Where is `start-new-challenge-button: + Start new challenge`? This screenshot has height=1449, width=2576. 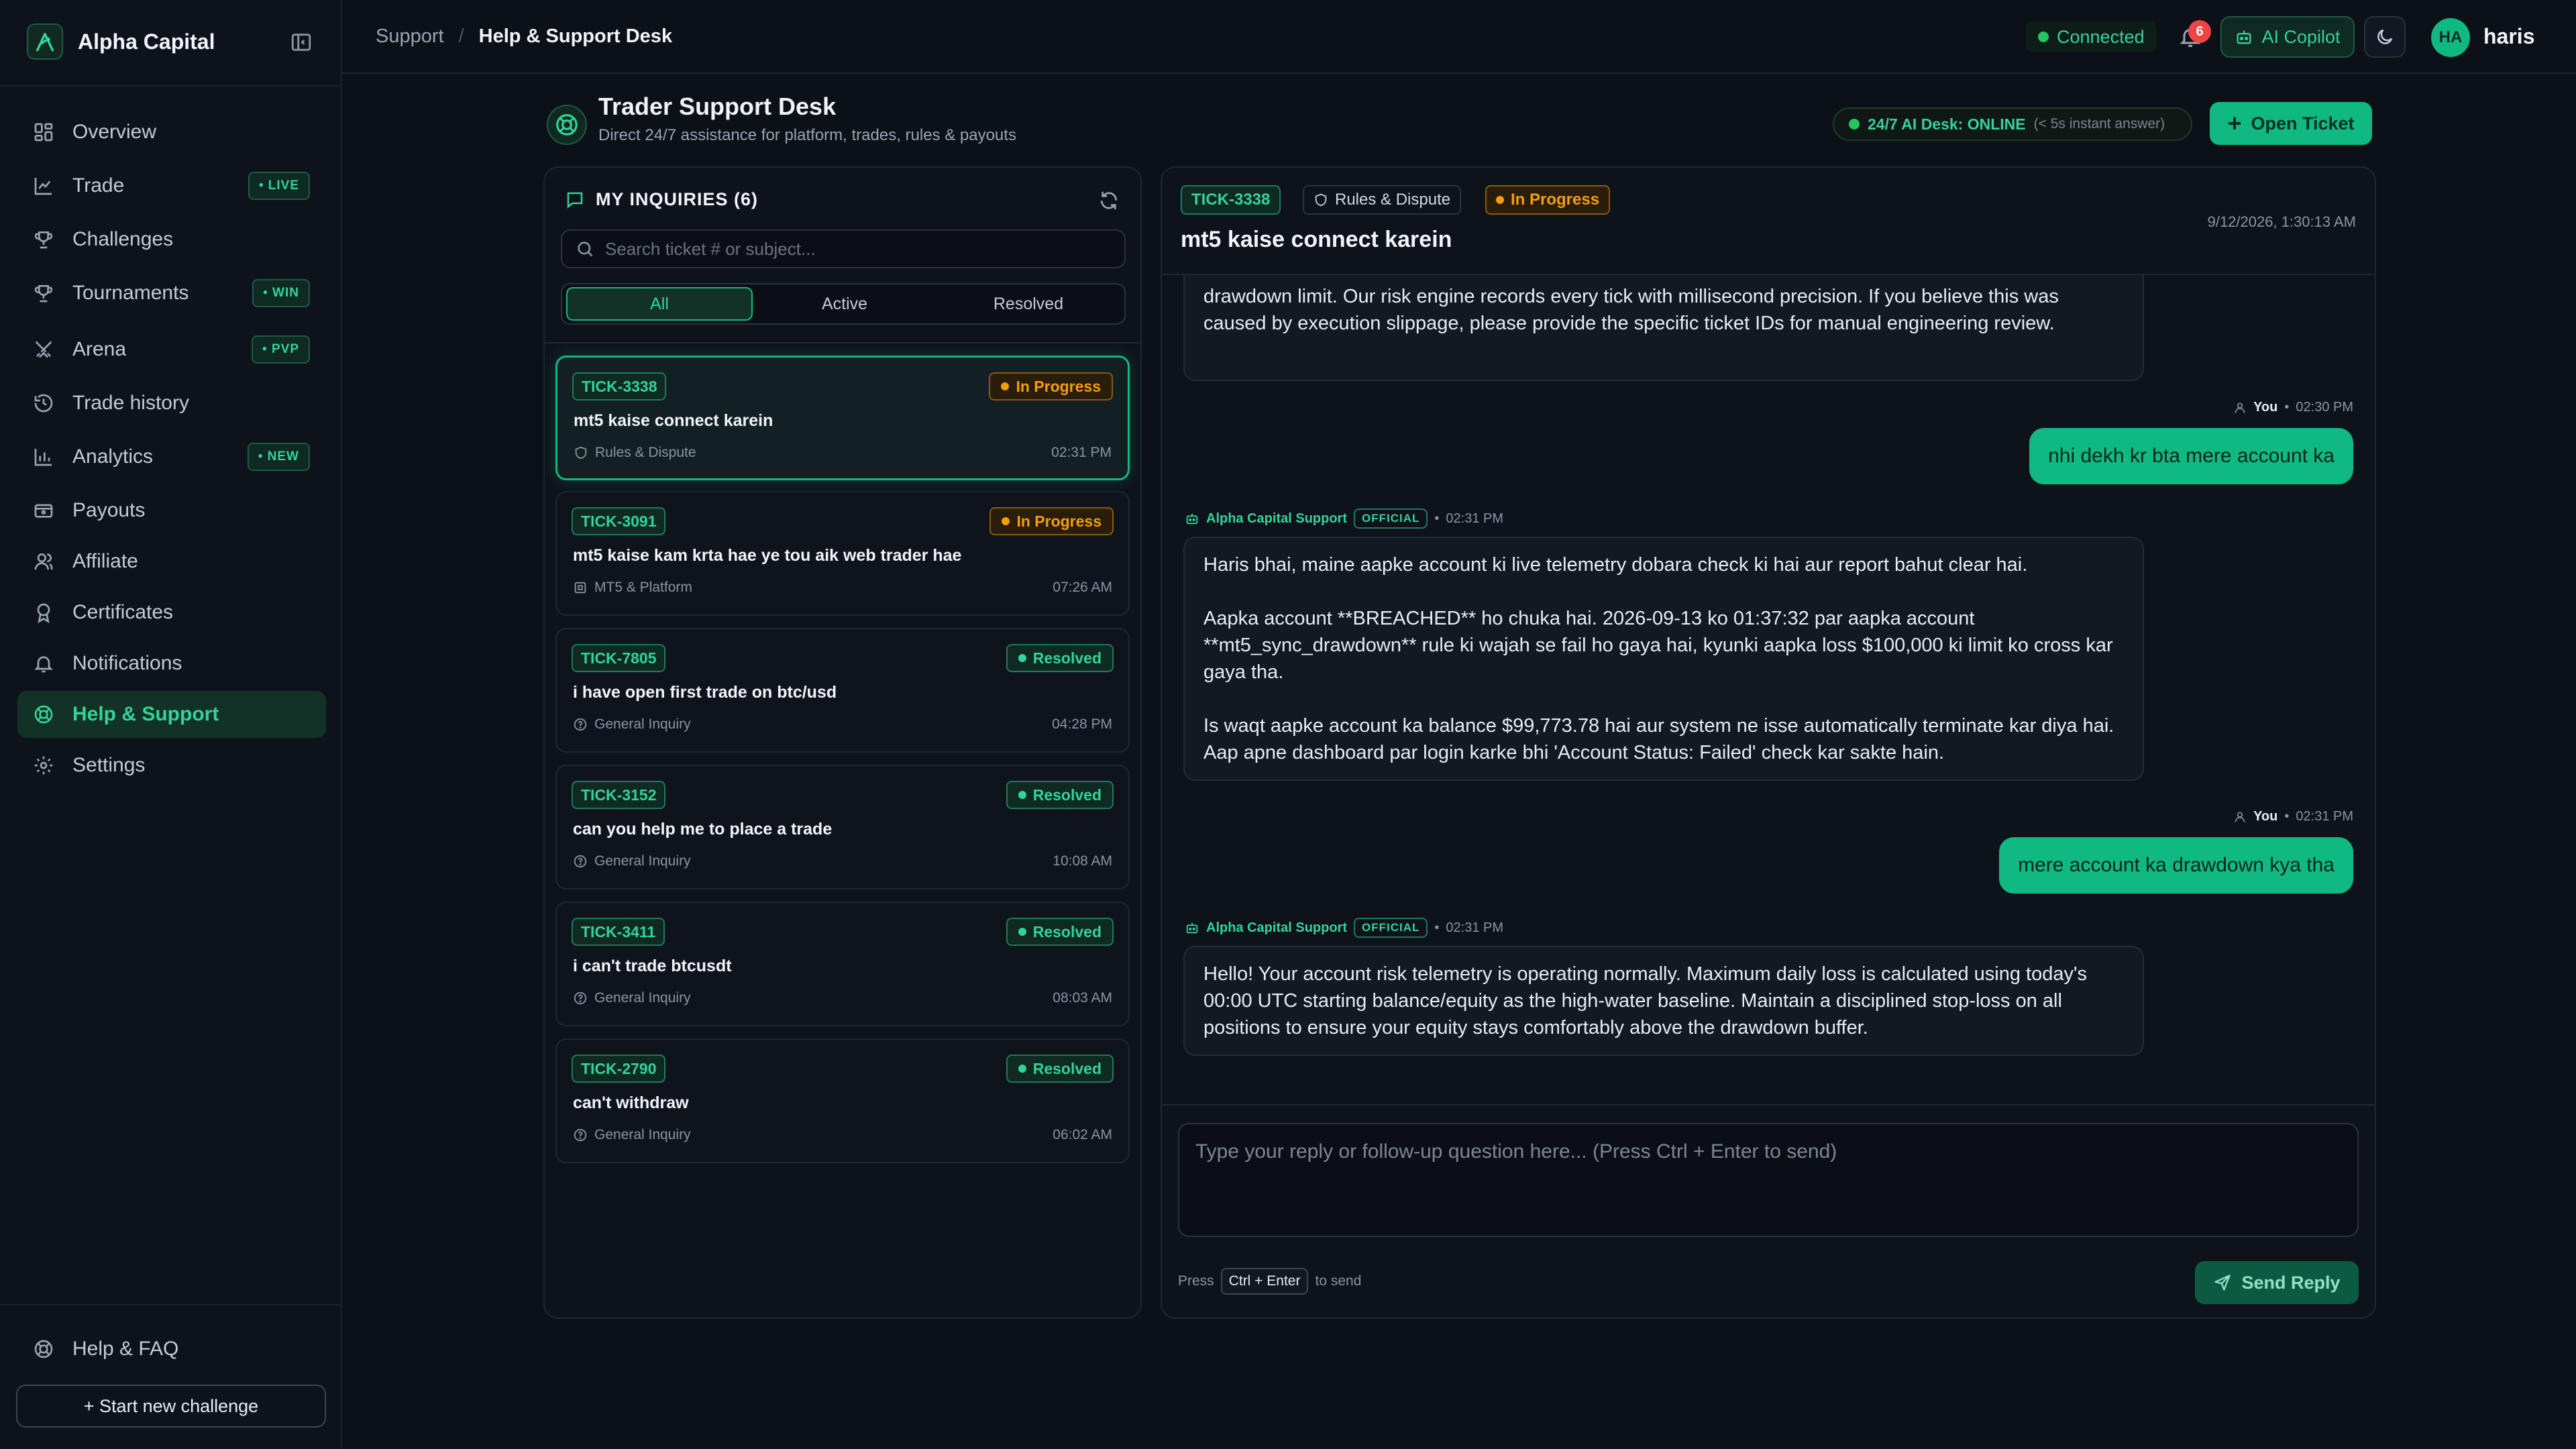
start-new-challenge-button: + Start new challenge is located at coordinates (171, 1406).